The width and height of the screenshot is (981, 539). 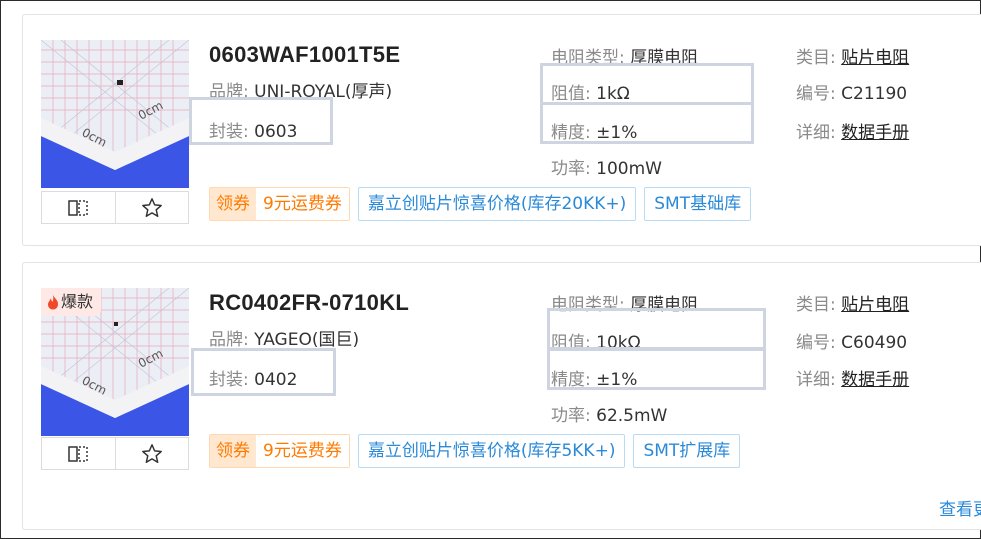 What do you see at coordinates (309, 303) in the screenshot?
I see `part-number: RC0402FR-0710KL` at bounding box center [309, 303].